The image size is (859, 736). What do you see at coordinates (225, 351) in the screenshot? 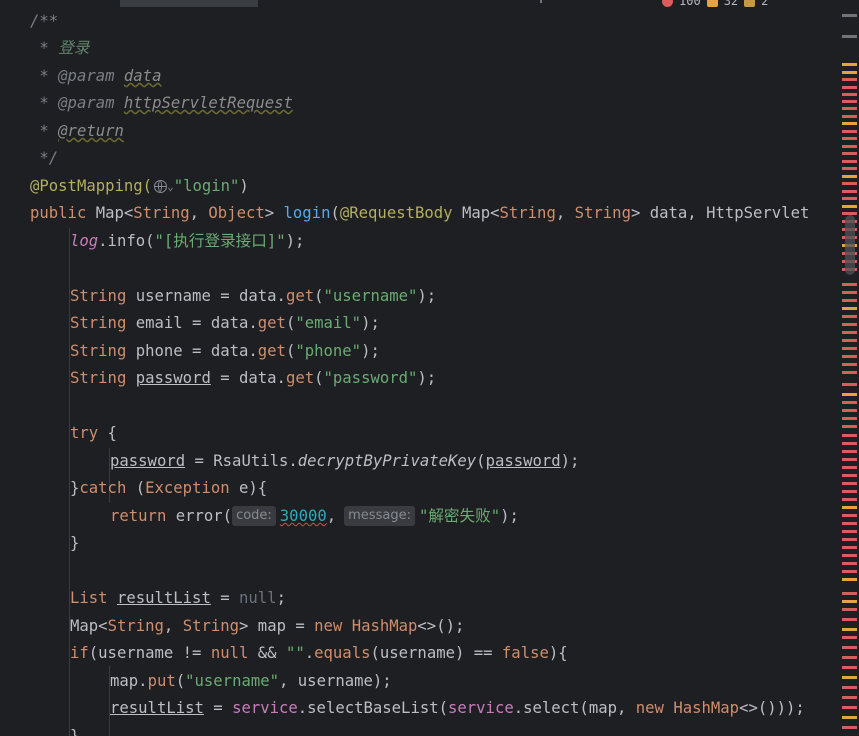
I see `code-line: String phone = data.get("phone");` at bounding box center [225, 351].